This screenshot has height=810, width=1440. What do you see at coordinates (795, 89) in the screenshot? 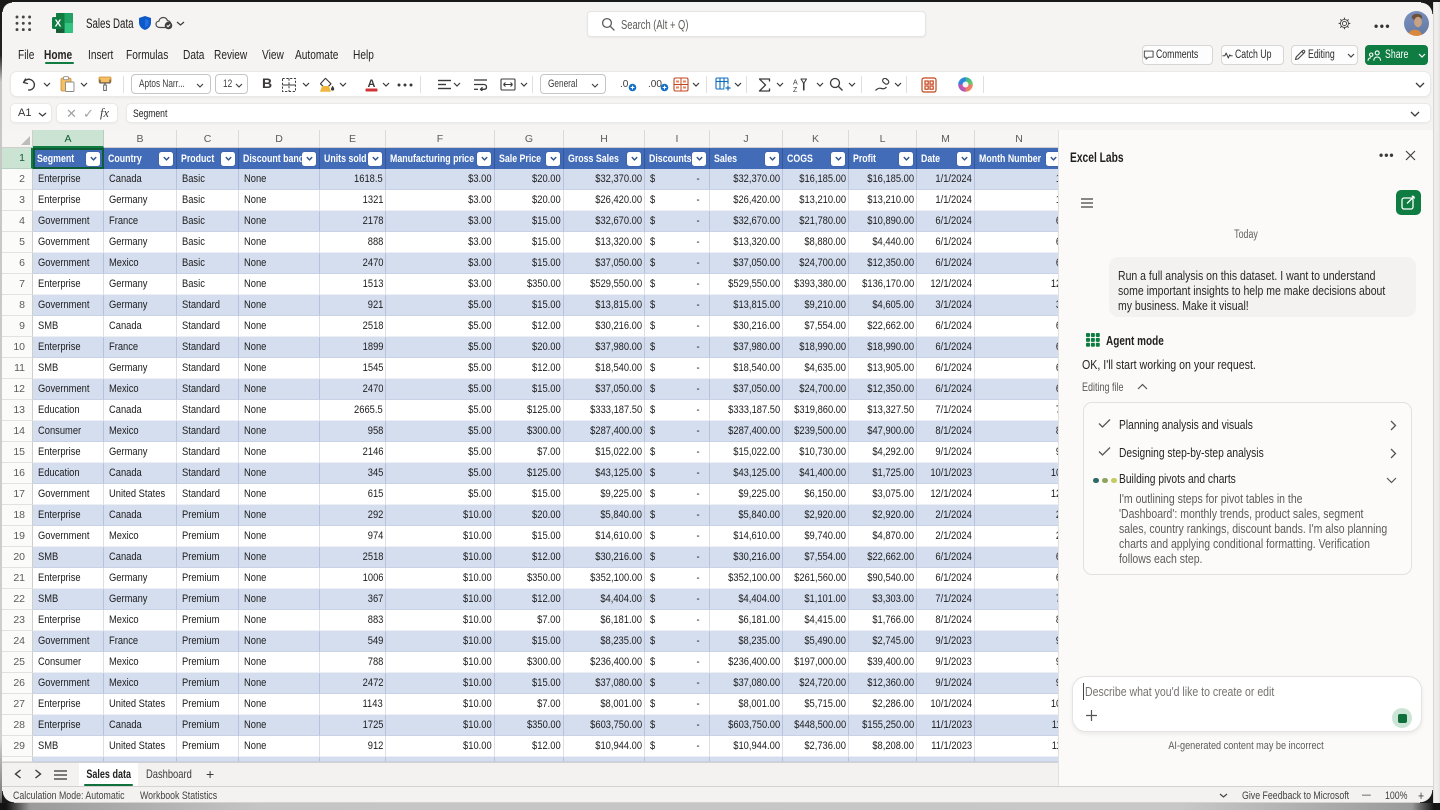
I see `svg-text: Z` at bounding box center [795, 89].